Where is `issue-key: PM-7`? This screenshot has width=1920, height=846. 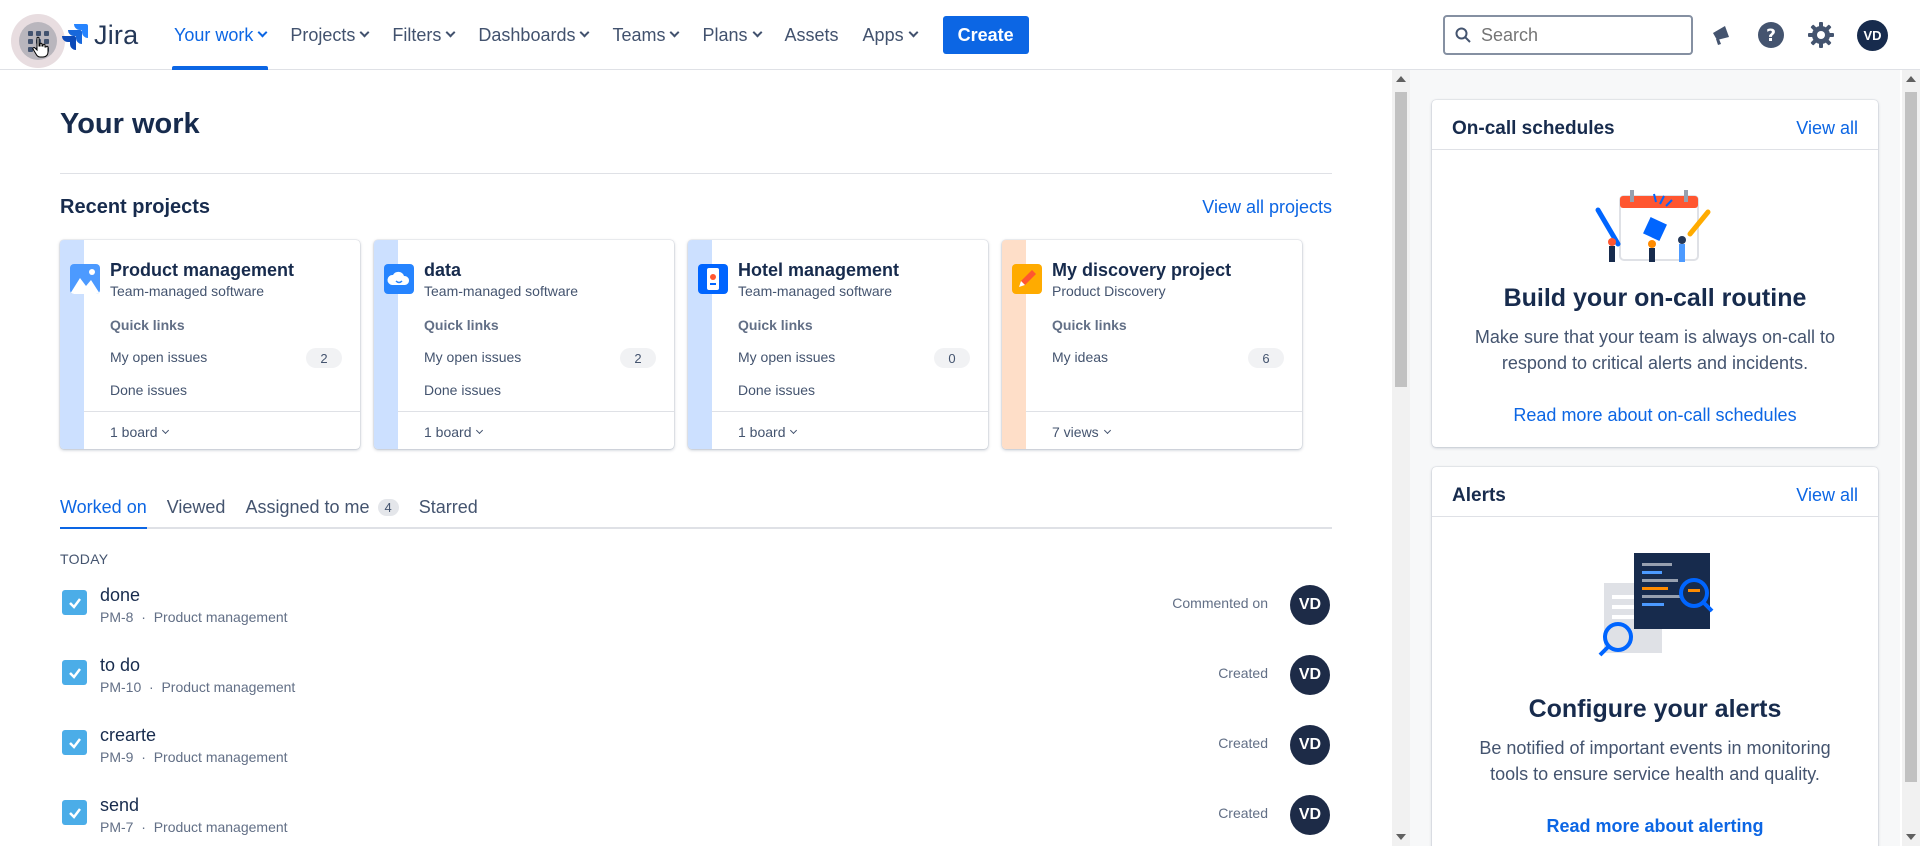 issue-key: PM-7 is located at coordinates (117, 827).